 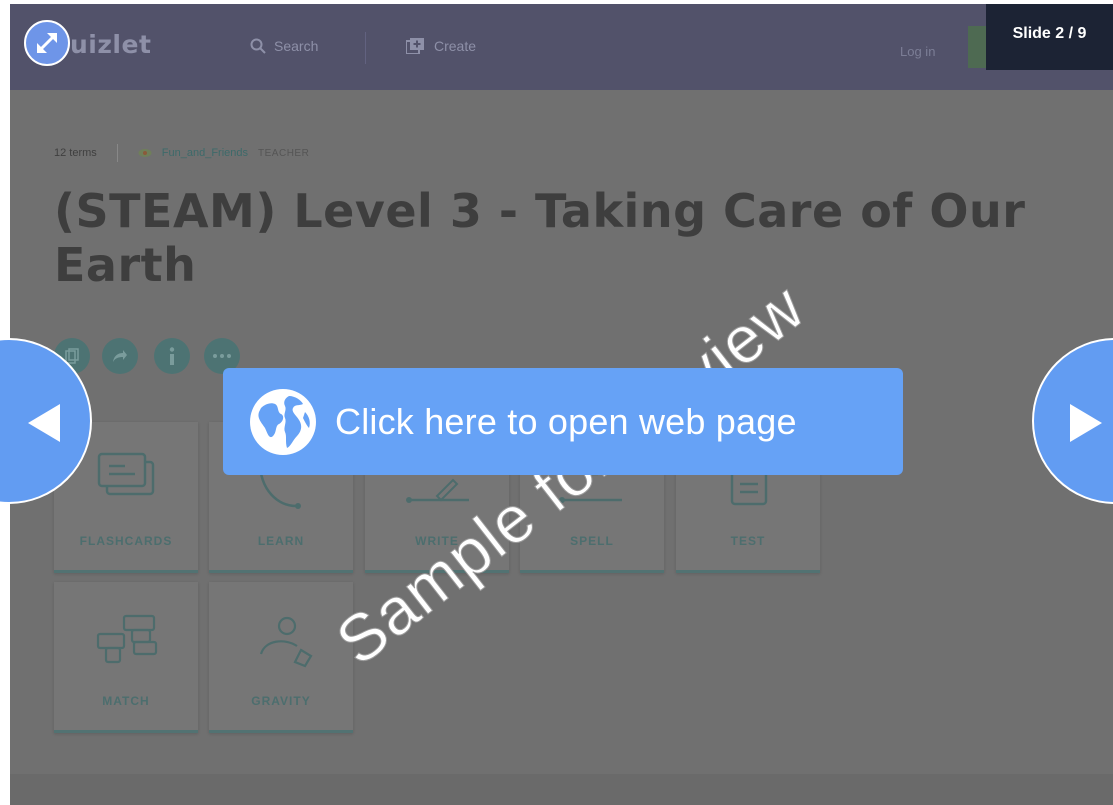 What do you see at coordinates (126, 640) in the screenshot?
I see `match-icon` at bounding box center [126, 640].